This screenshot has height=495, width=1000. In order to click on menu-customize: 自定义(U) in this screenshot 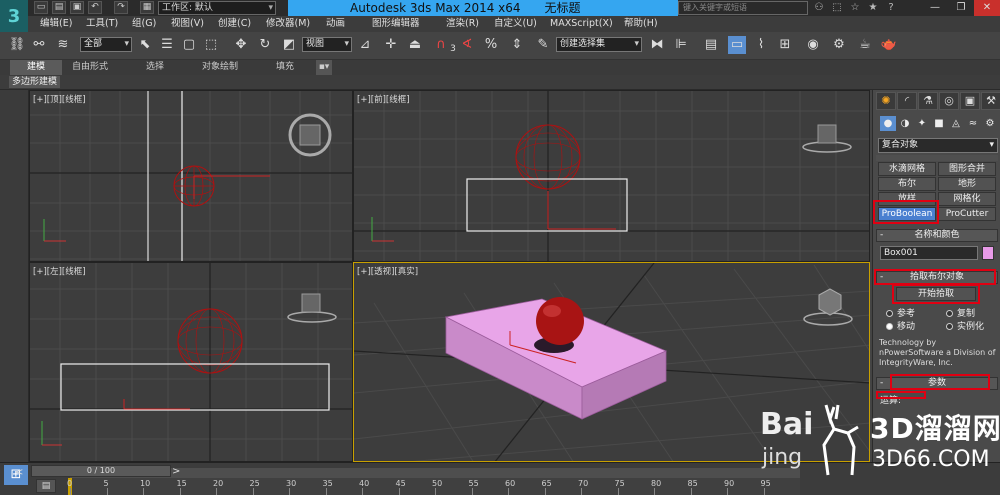, I will do `click(515, 24)`.